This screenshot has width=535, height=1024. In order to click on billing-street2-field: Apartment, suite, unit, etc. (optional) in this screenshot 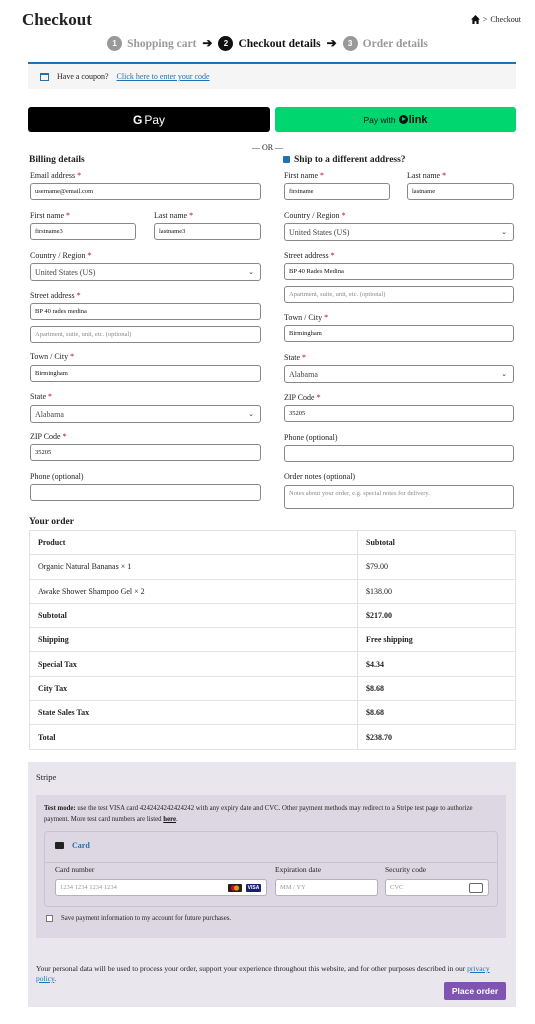, I will do `click(145, 334)`.